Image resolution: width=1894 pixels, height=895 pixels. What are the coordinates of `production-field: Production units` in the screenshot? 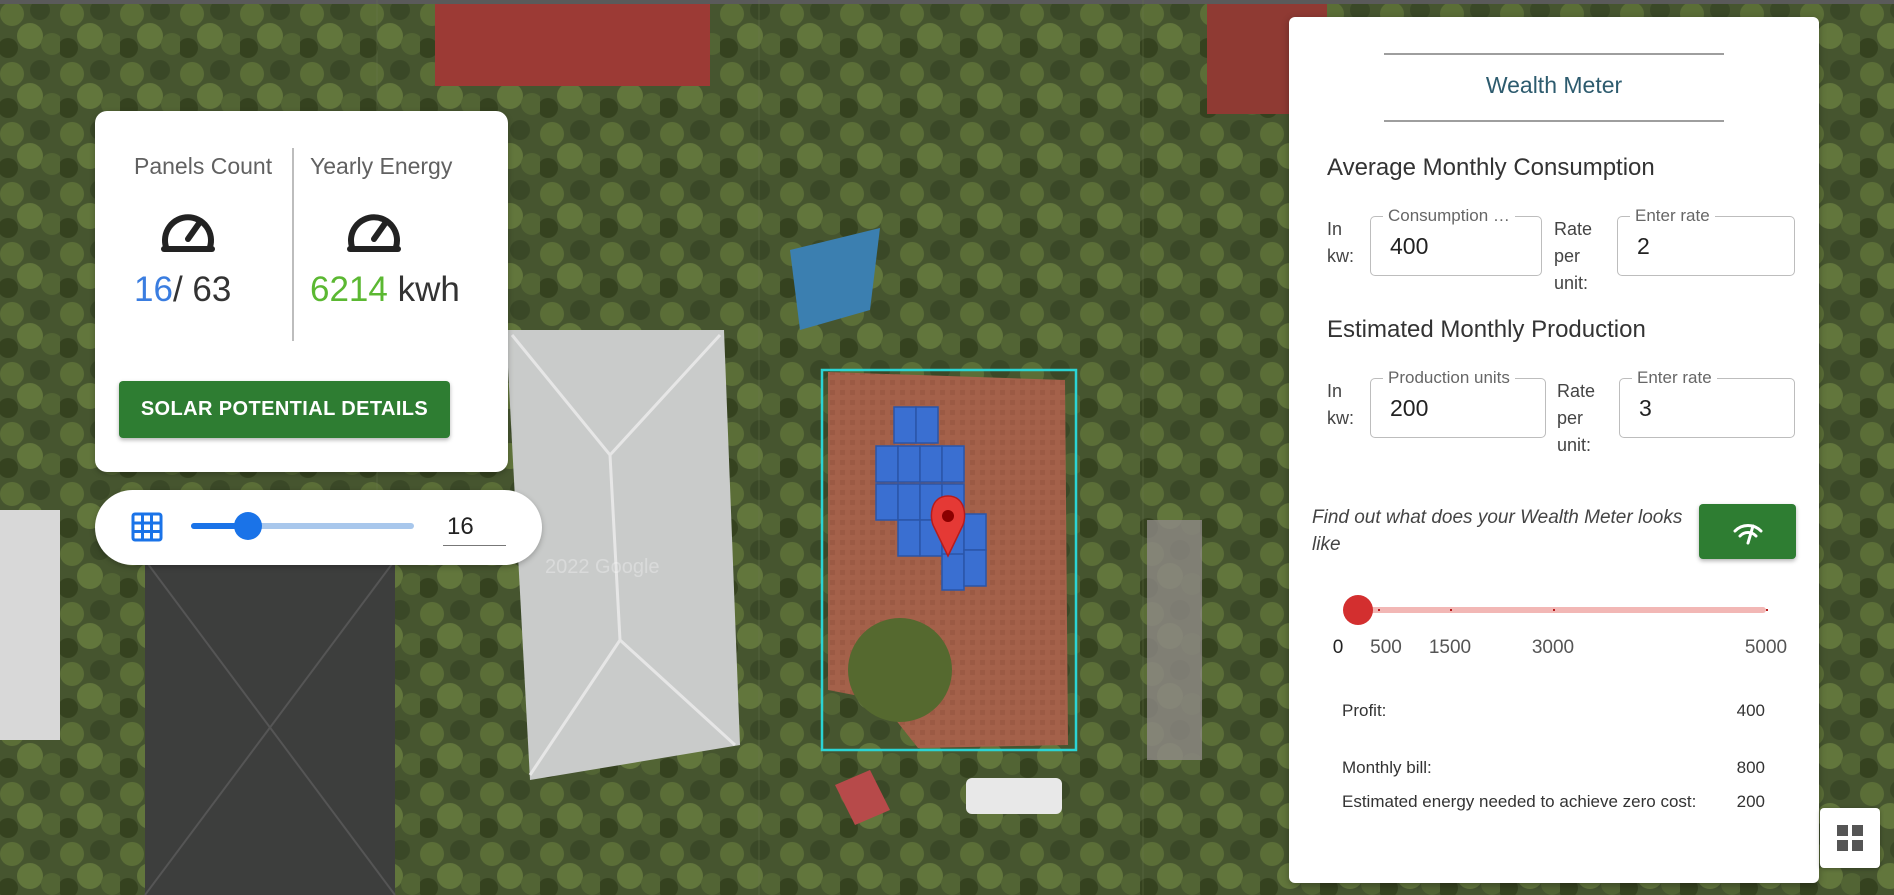 It's located at (1458, 403).